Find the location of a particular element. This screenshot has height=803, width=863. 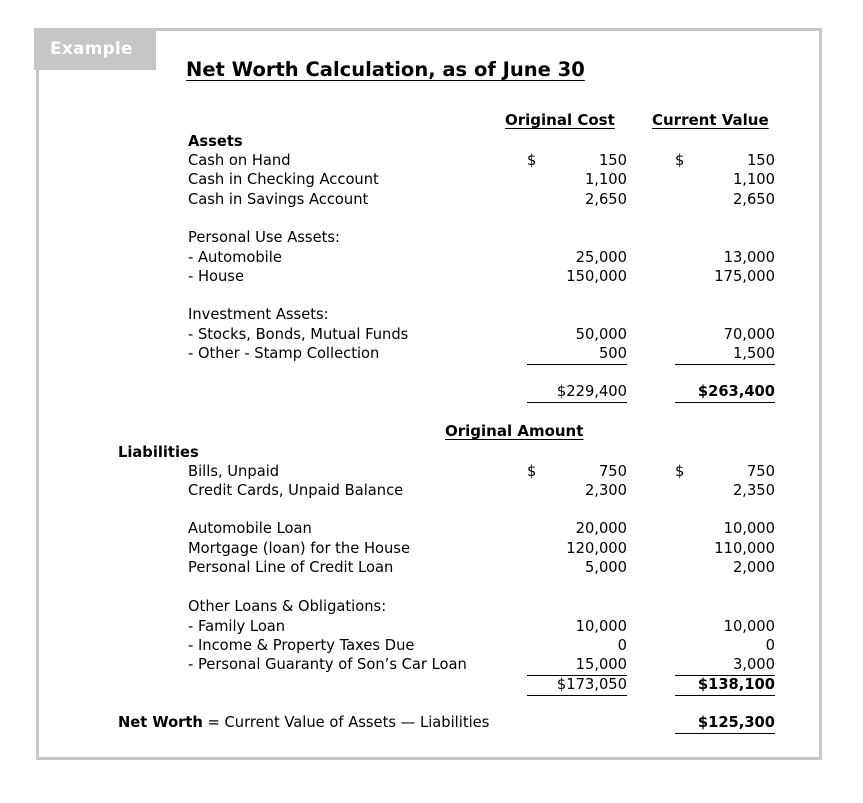

investment-assets-heading: Investment Assets: is located at coordinates (258, 314).